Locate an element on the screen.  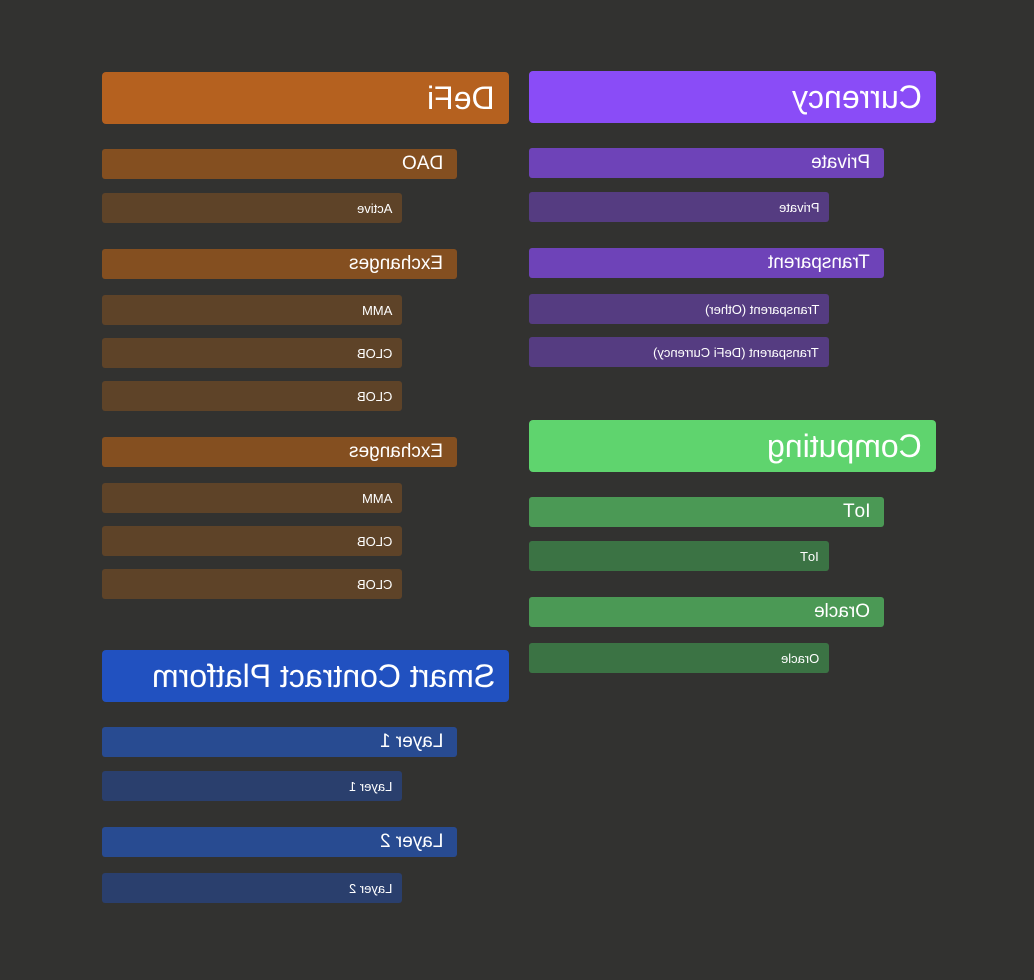
currency-transparent-subcategory: Transparent is located at coordinates (706, 263).